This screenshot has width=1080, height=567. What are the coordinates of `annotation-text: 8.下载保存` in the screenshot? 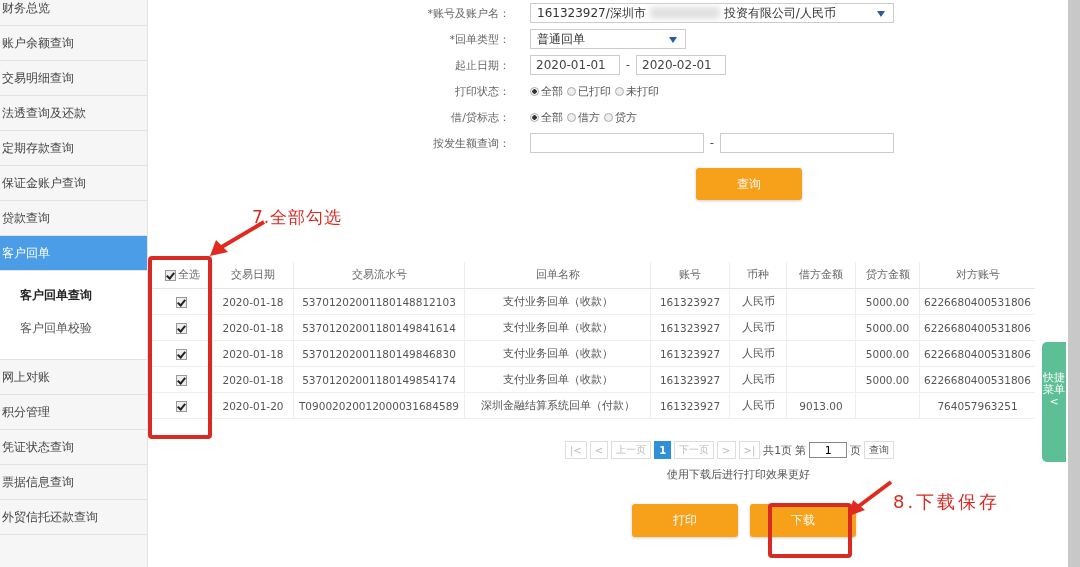 It's located at (947, 502).